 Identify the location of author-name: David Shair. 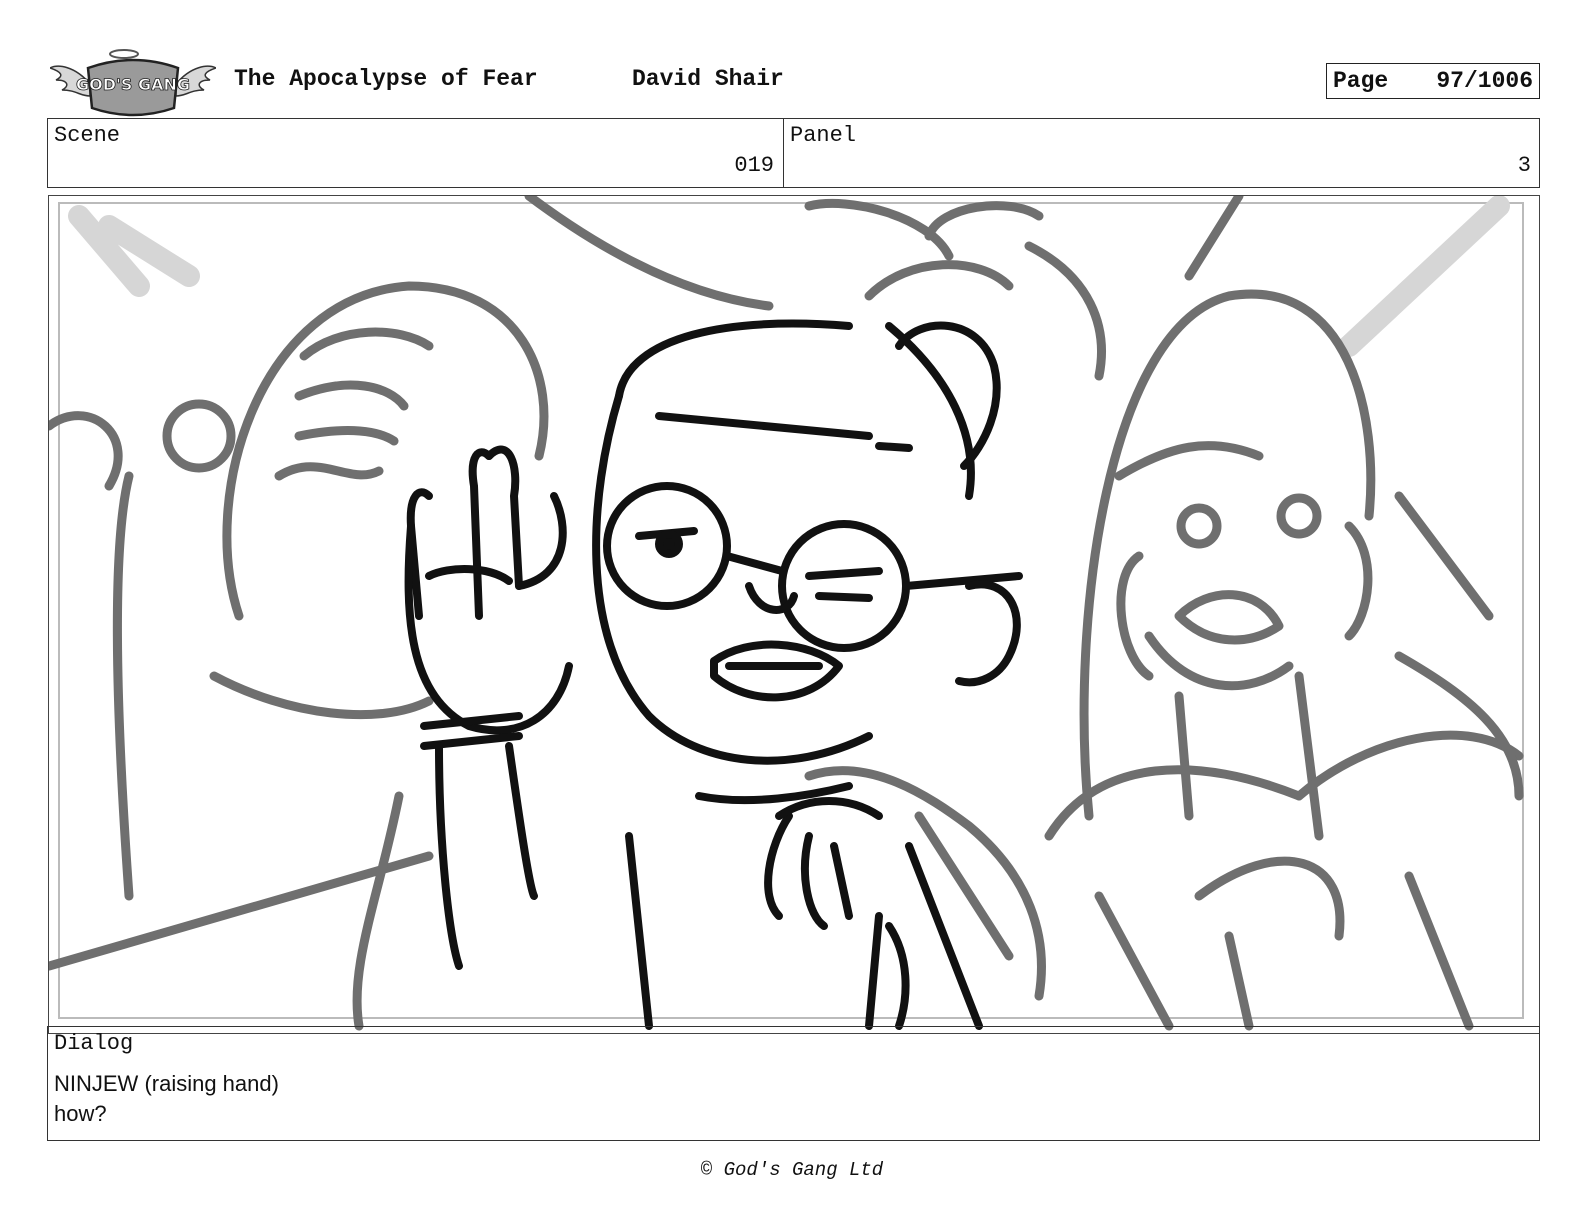
(708, 79).